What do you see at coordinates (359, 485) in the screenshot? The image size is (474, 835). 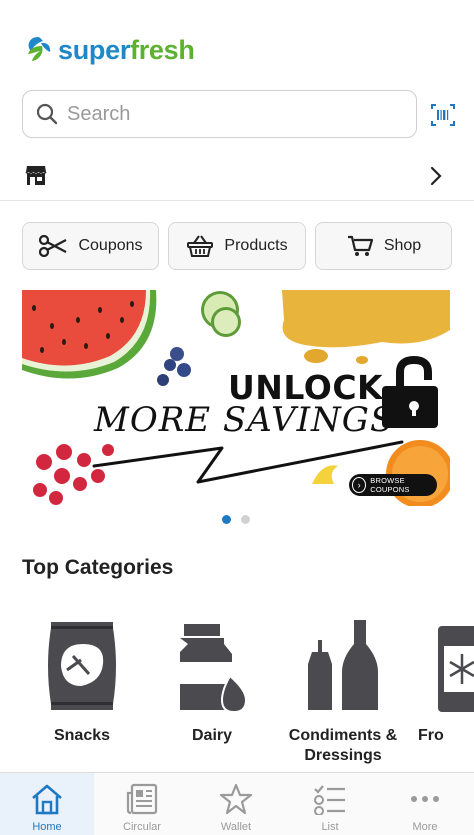 I see `chevron-right-circle-icon: ›` at bounding box center [359, 485].